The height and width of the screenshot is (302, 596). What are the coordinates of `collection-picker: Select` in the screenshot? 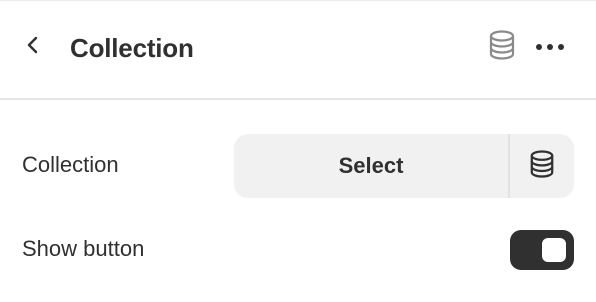 It's located at (404, 166).